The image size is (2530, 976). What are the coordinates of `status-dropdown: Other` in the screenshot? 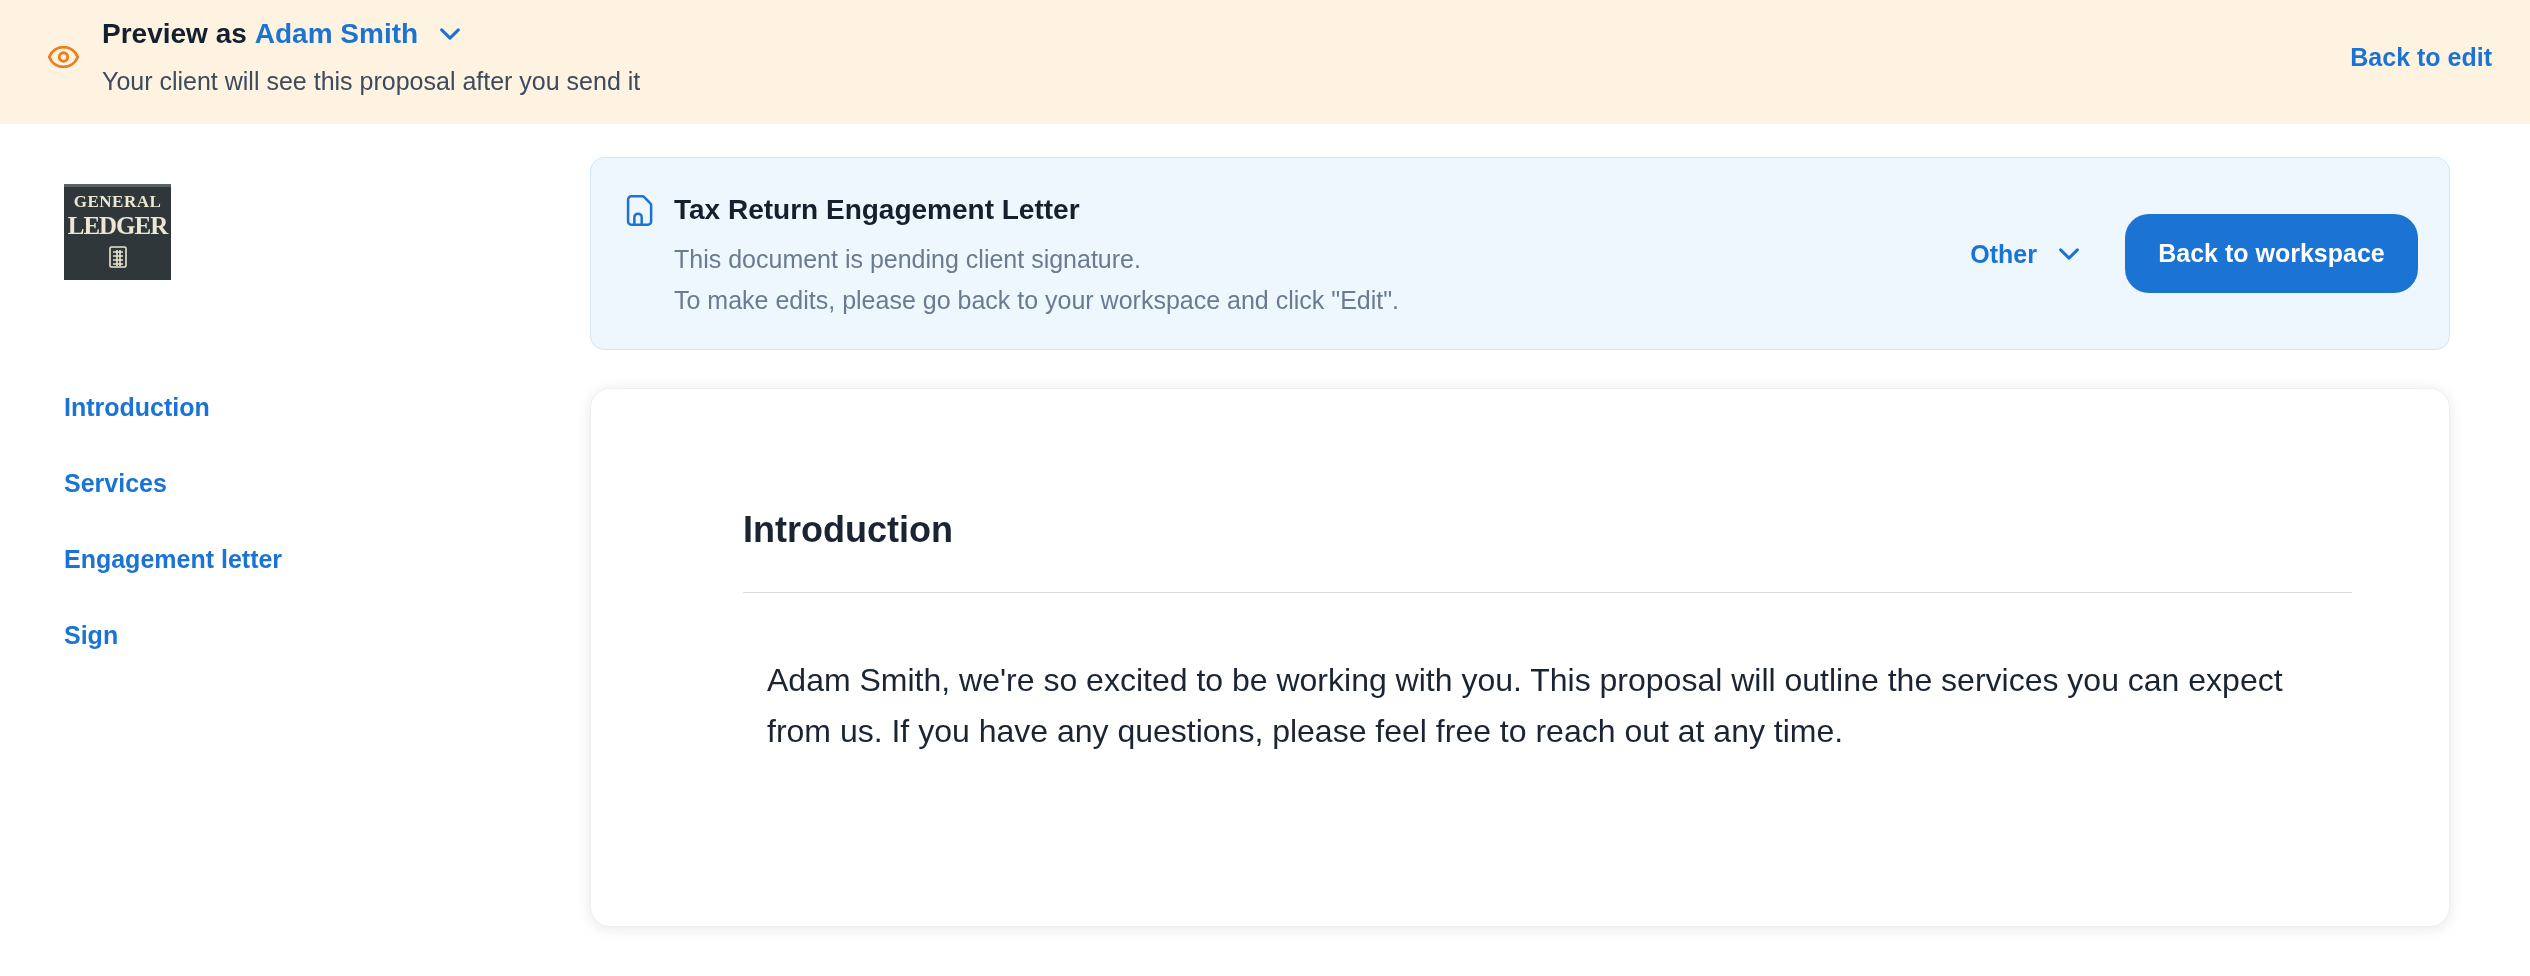 It's located at (2024, 253).